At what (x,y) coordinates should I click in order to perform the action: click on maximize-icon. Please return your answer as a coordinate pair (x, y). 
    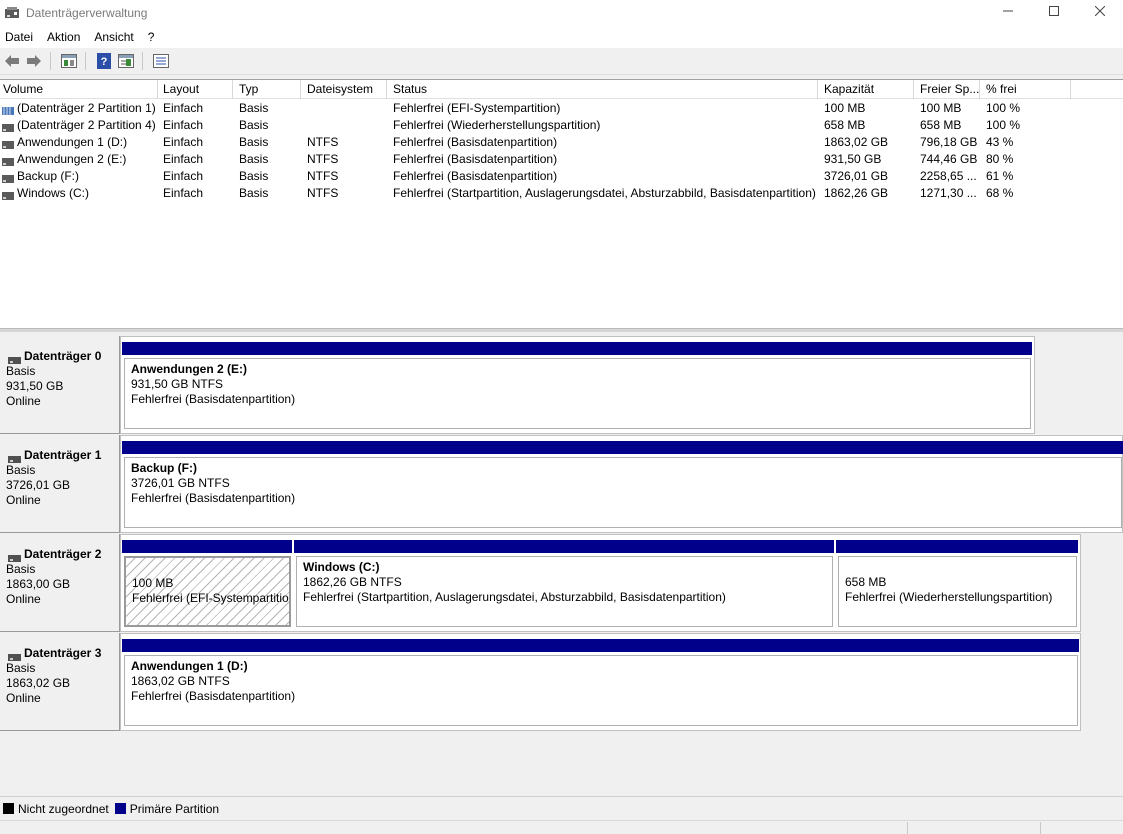
    Looking at the image, I should click on (1054, 11).